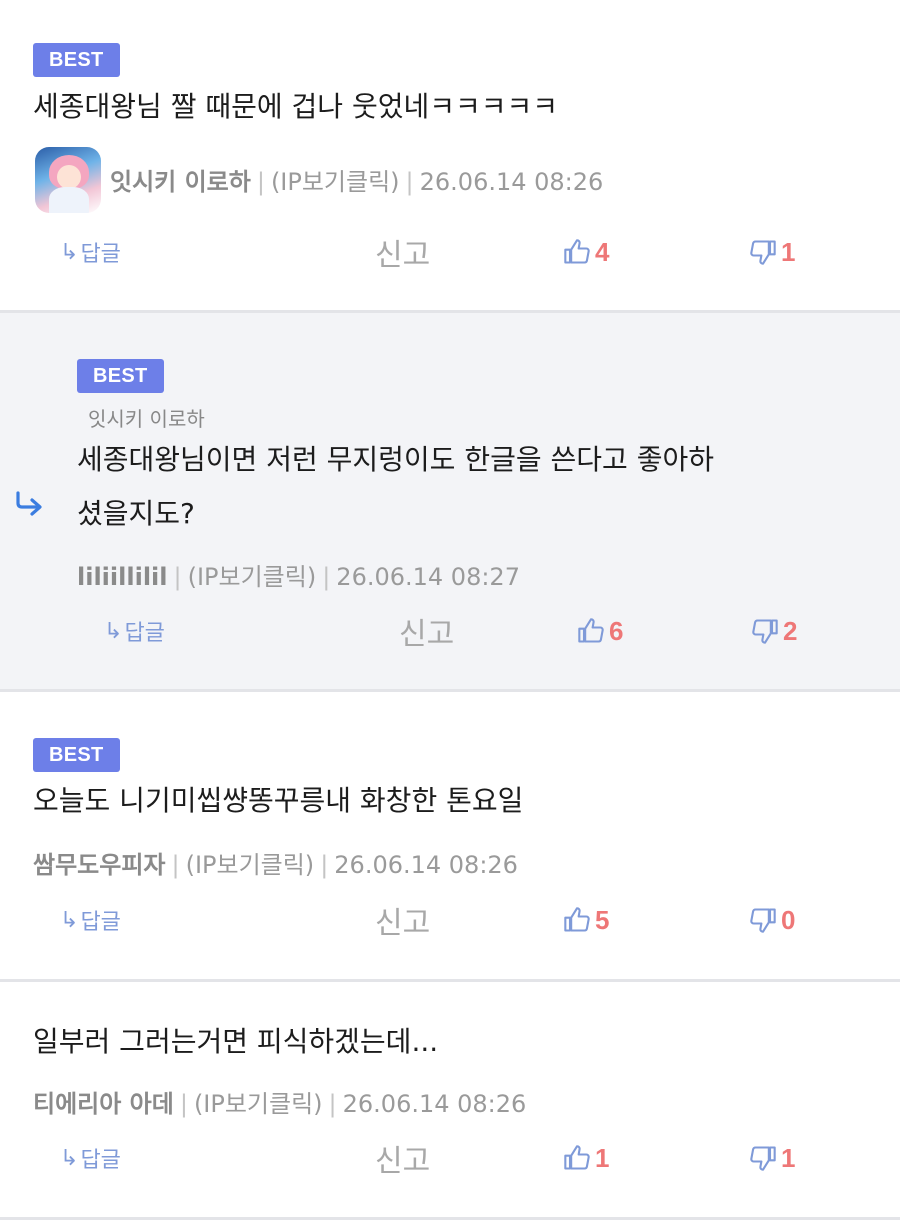  I want to click on comment-text: 세종대왕님 짤 때문에 겁나 웃었네ㅋㅋㅋㅋㅋ, so click(296, 106).